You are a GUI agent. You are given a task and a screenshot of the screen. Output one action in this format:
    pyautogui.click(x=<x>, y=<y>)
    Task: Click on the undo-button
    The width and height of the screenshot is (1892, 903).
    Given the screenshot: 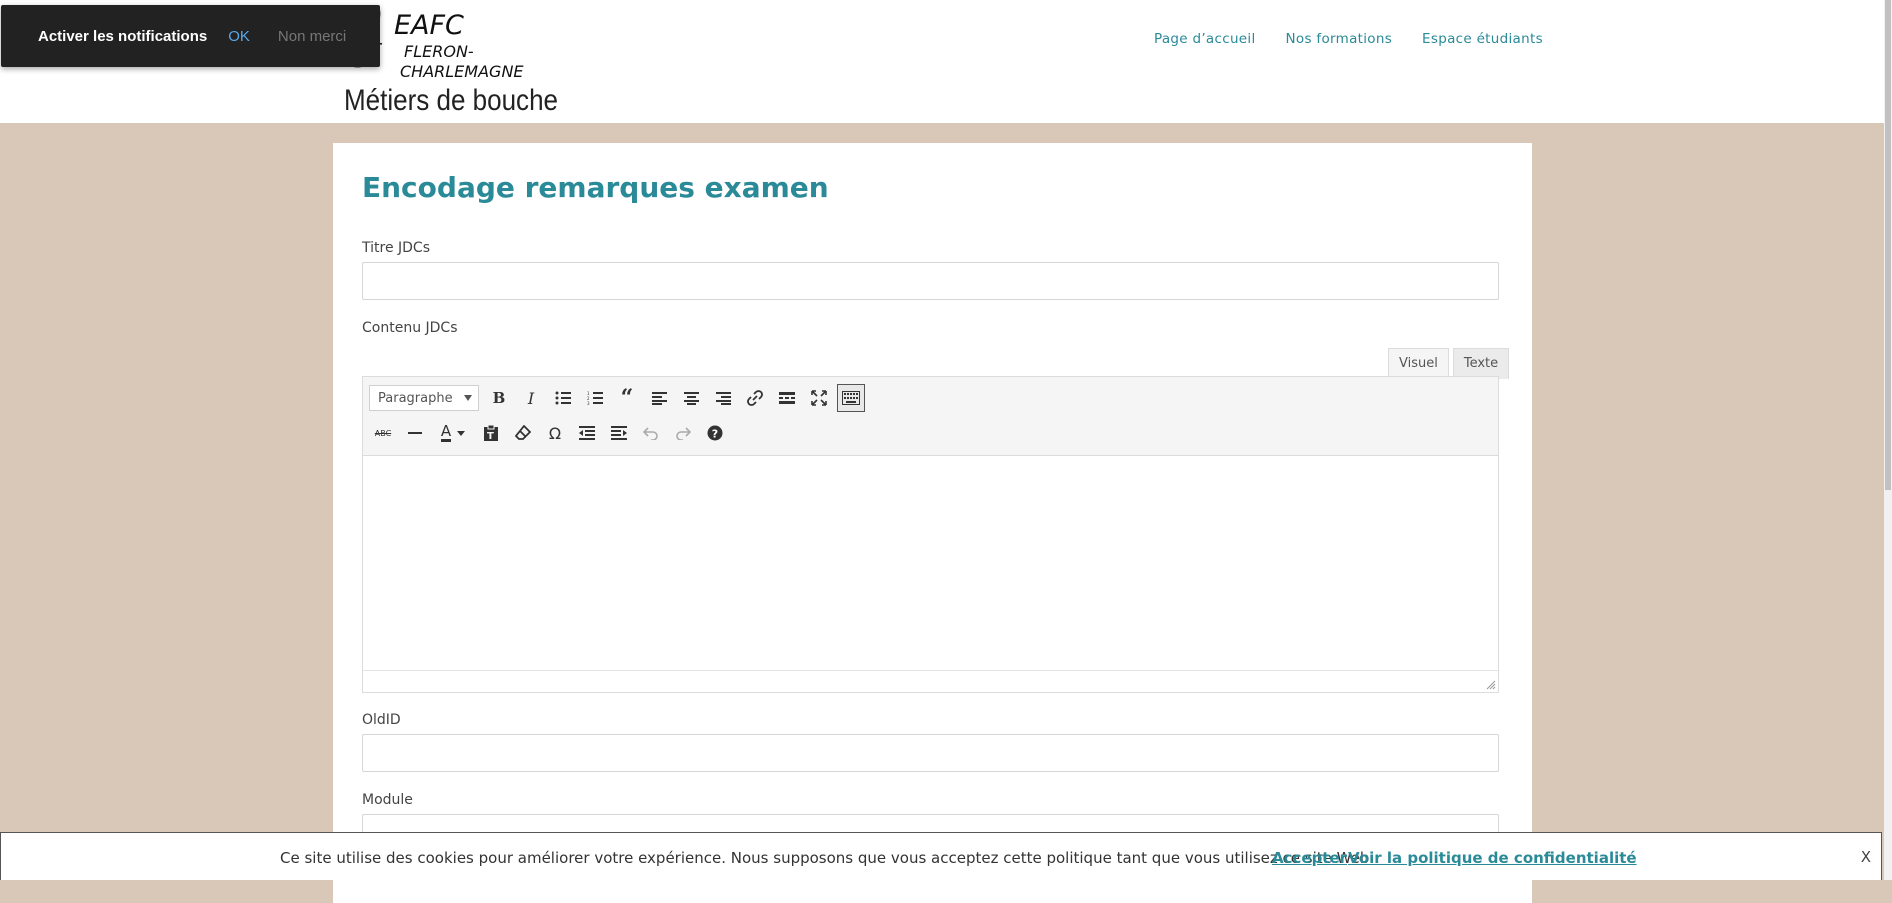 What is the action you would take?
    pyautogui.click(x=651, y=433)
    